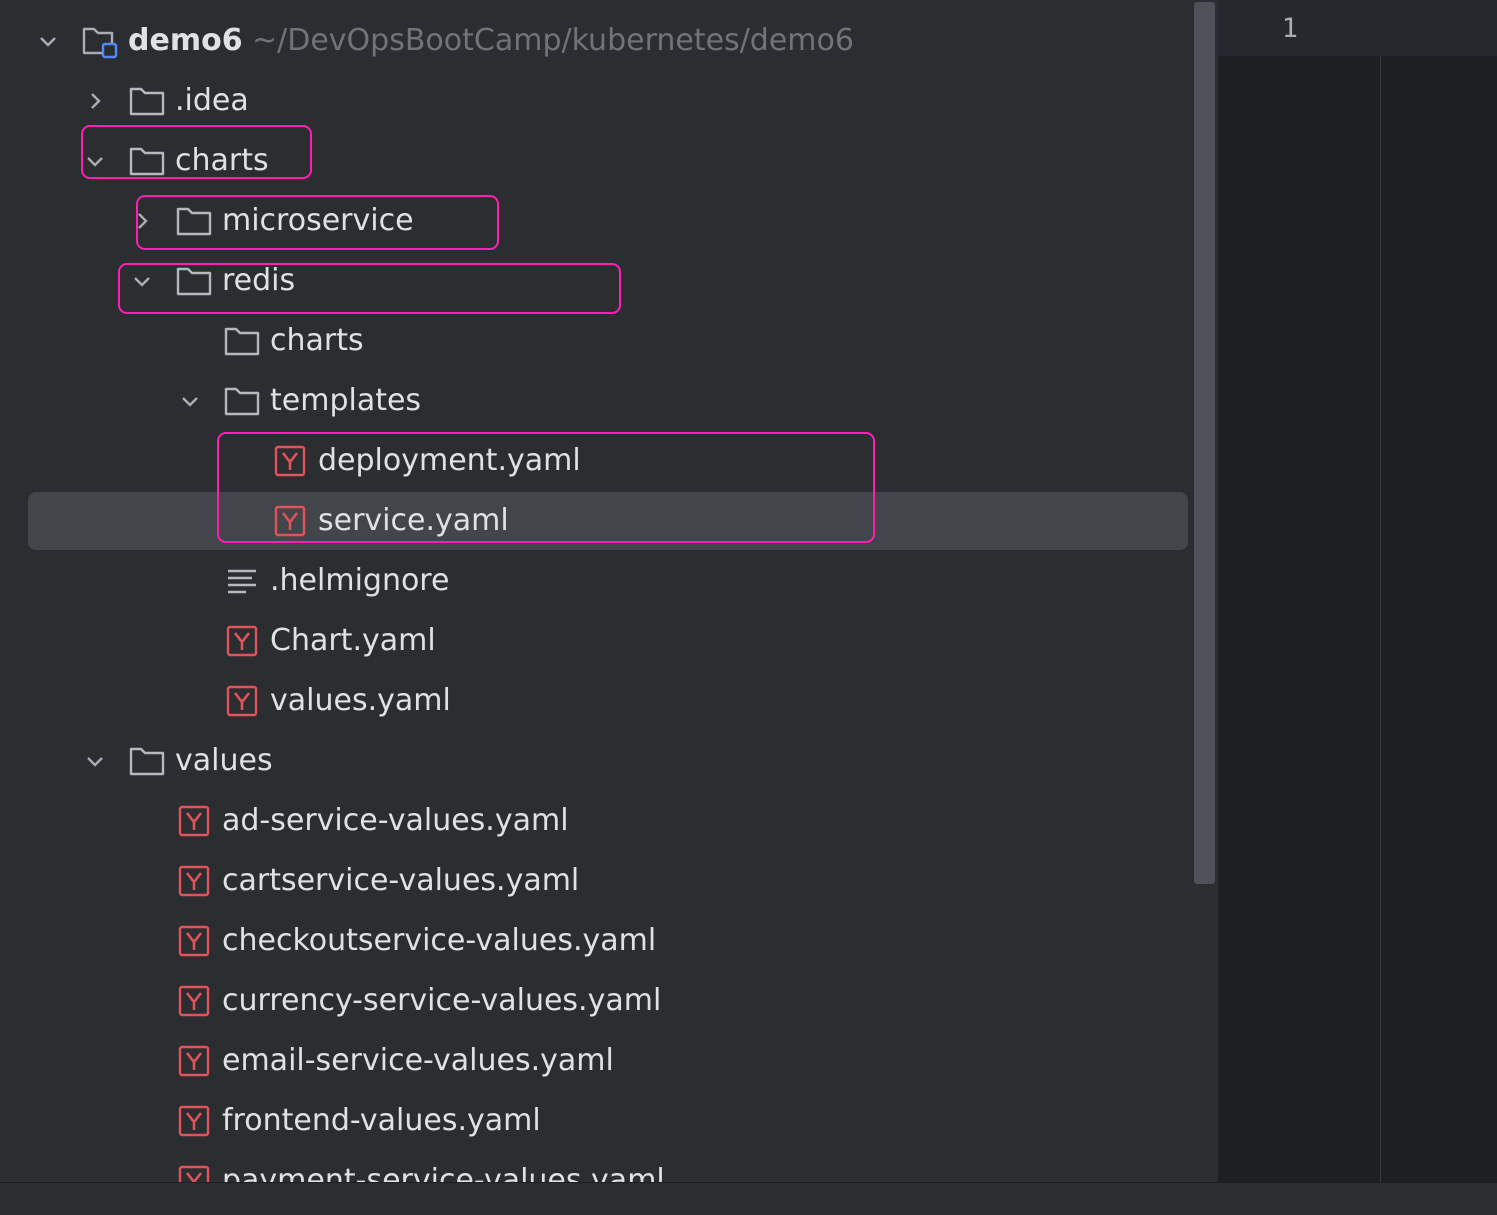  I want to click on tree-item-label: .helmignore, so click(360, 580).